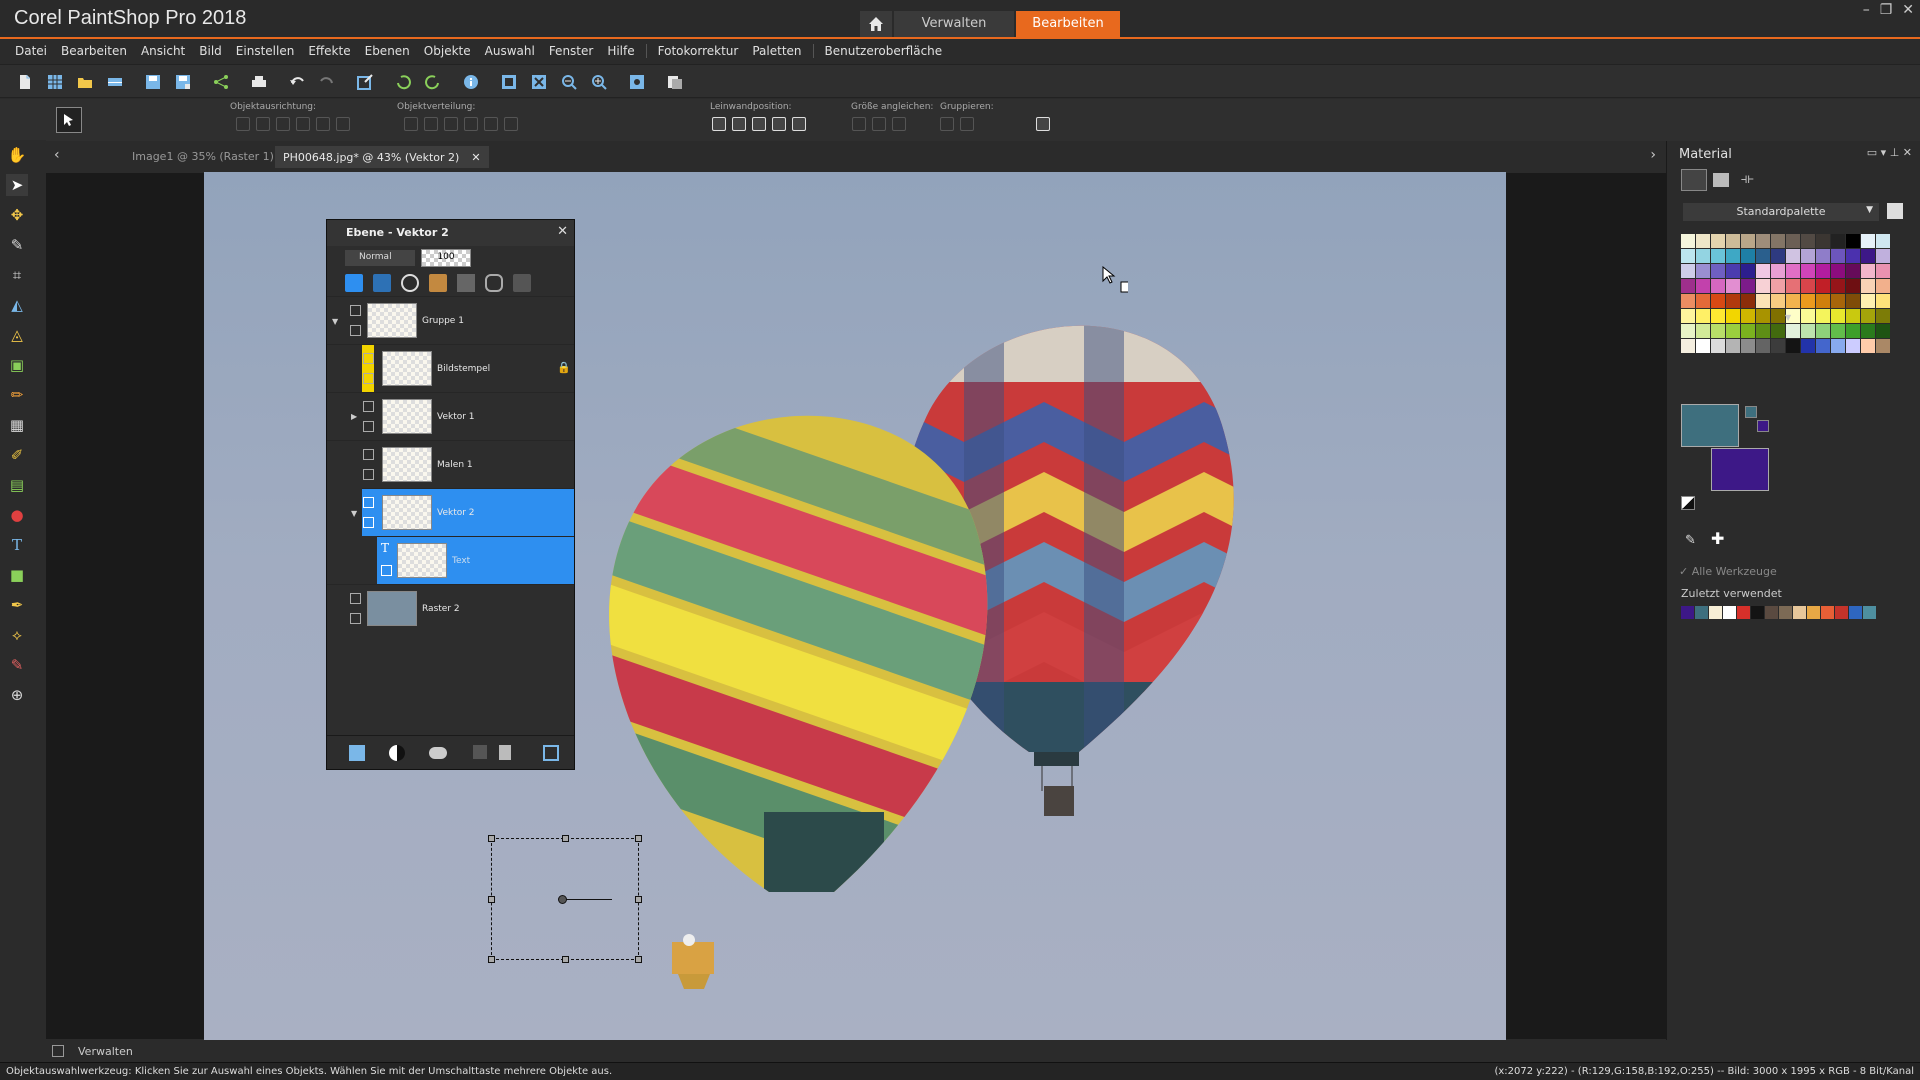 The width and height of the screenshot is (1920, 1080). What do you see at coordinates (450, 368) in the screenshot?
I see `layer-row: Bildstempel 🔒` at bounding box center [450, 368].